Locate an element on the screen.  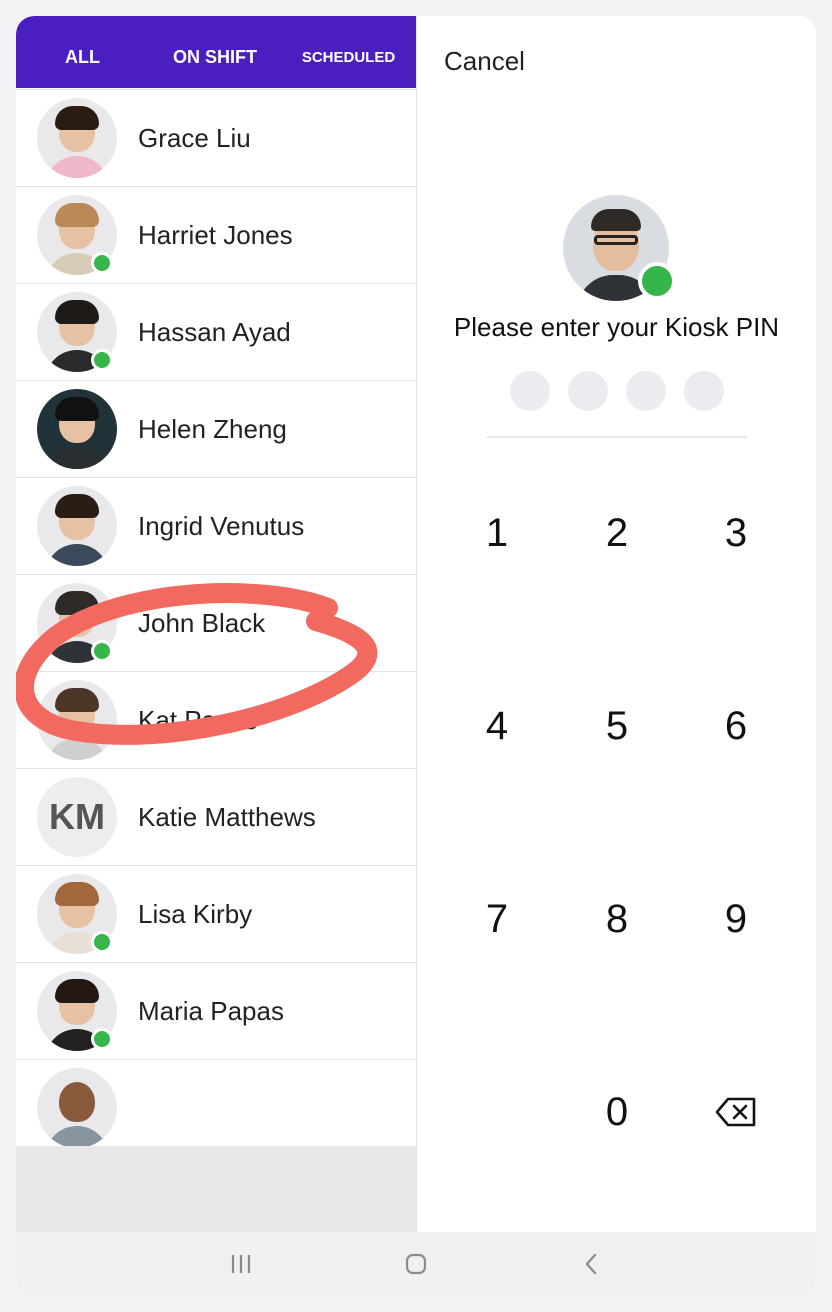
keypad-key-0: 0 is located at coordinates (617, 1112).